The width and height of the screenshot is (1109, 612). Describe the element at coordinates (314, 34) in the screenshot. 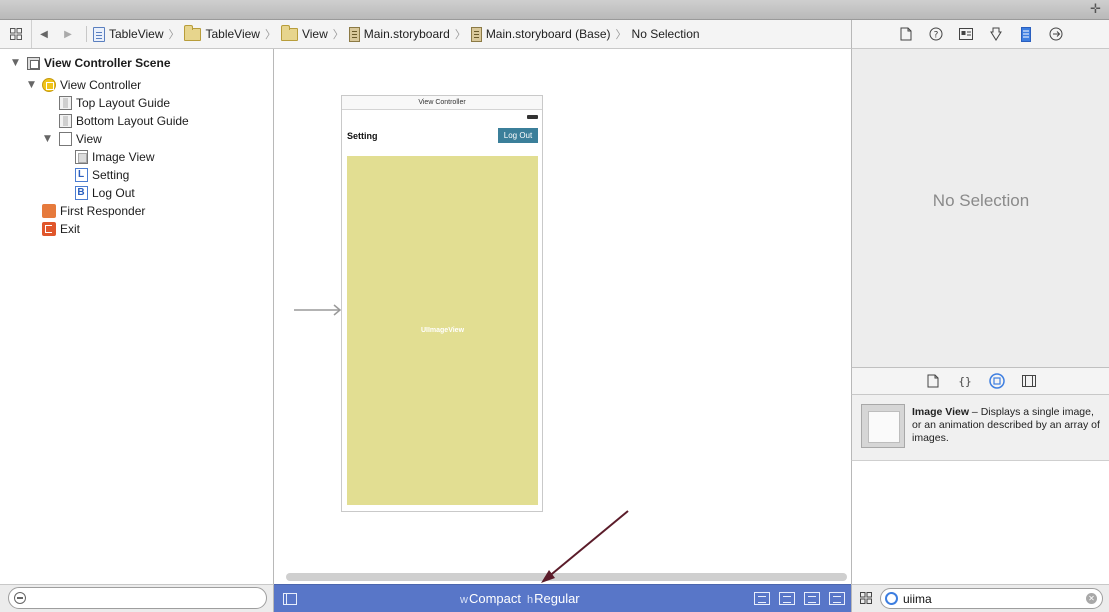

I see `breadcrumb-label: View` at that location.